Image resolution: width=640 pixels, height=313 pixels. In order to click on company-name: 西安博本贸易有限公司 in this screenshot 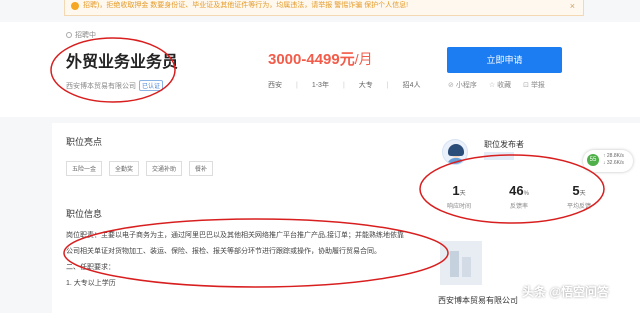, I will do `click(101, 86)`.